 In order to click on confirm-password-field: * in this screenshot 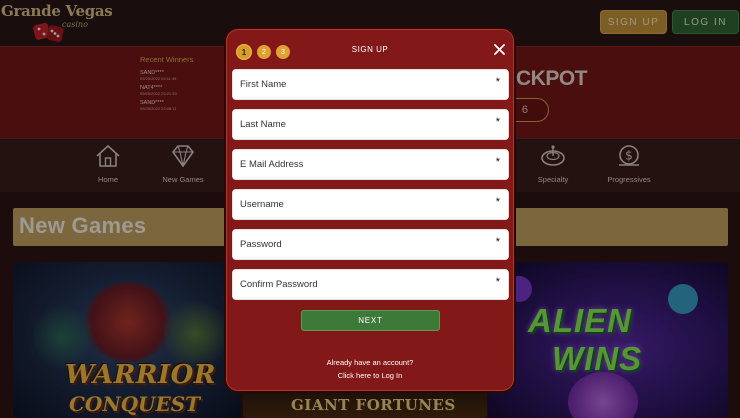, I will do `click(370, 284)`.